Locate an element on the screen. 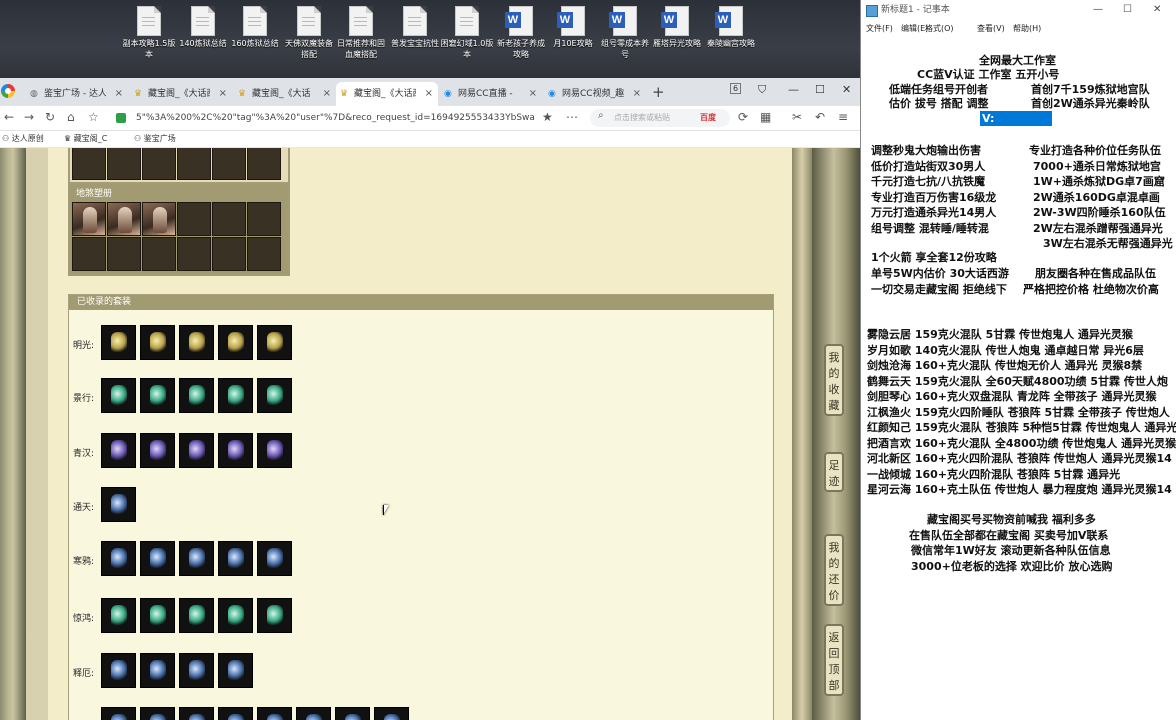 The width and height of the screenshot is (1176, 720). desktop-icon: W 组号零成本养号 is located at coordinates (625, 40).